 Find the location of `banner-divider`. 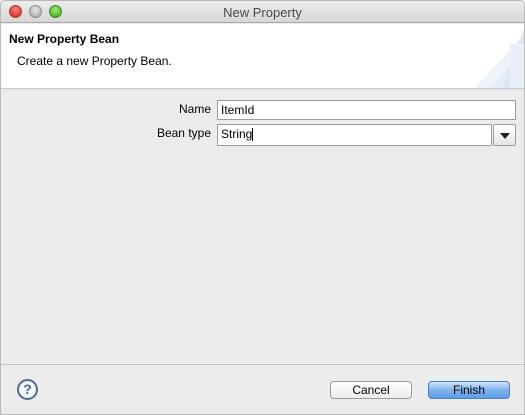

banner-divider is located at coordinates (262, 91).